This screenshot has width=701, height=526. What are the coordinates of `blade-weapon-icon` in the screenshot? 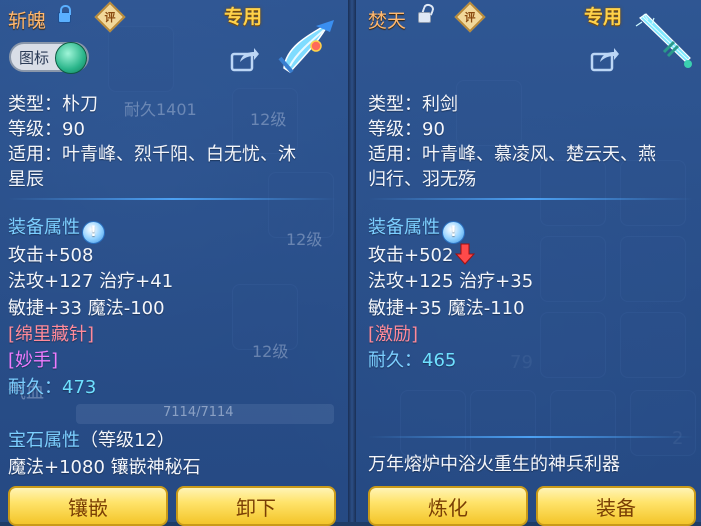 It's located at (306, 47).